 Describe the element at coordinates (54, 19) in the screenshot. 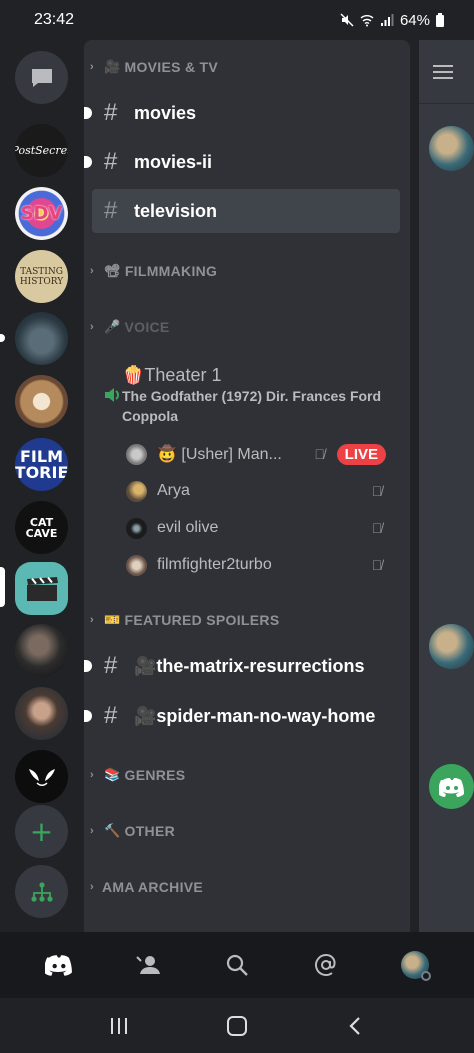

I see `status-time: 23:42` at that location.